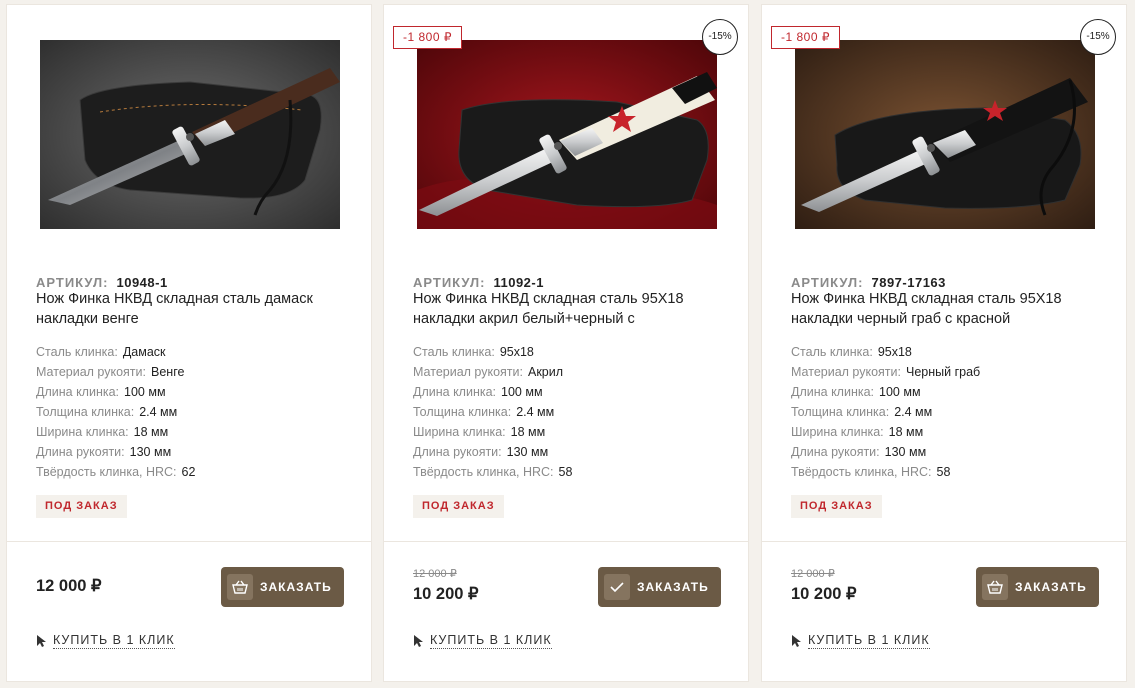 The image size is (1135, 688). I want to click on spec-value: Черный граб, so click(943, 372).